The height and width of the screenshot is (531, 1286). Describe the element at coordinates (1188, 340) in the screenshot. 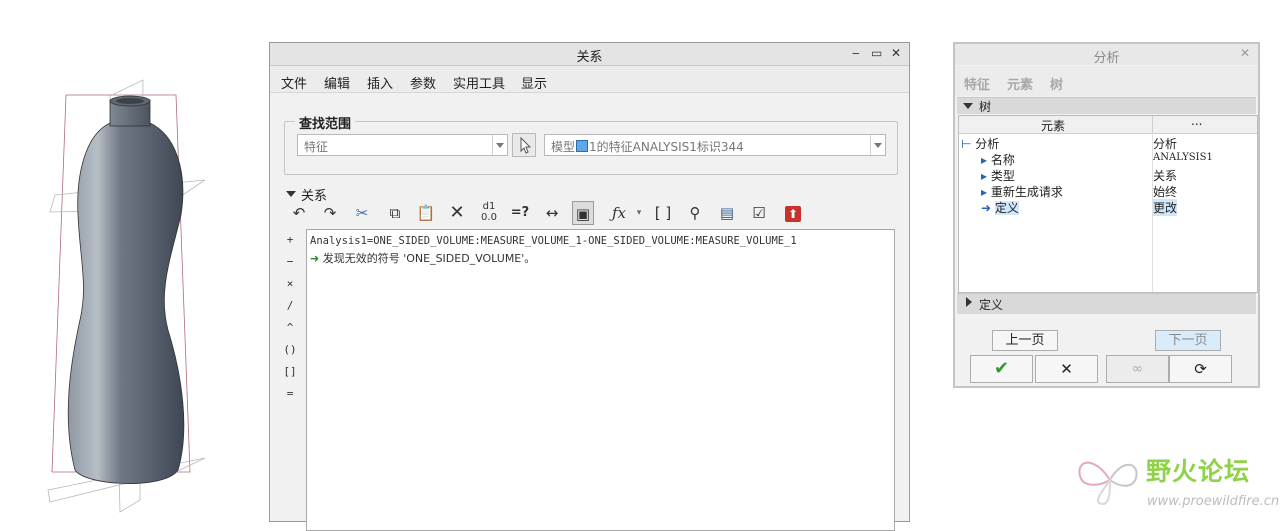

I see `next-button: 下一页` at that location.